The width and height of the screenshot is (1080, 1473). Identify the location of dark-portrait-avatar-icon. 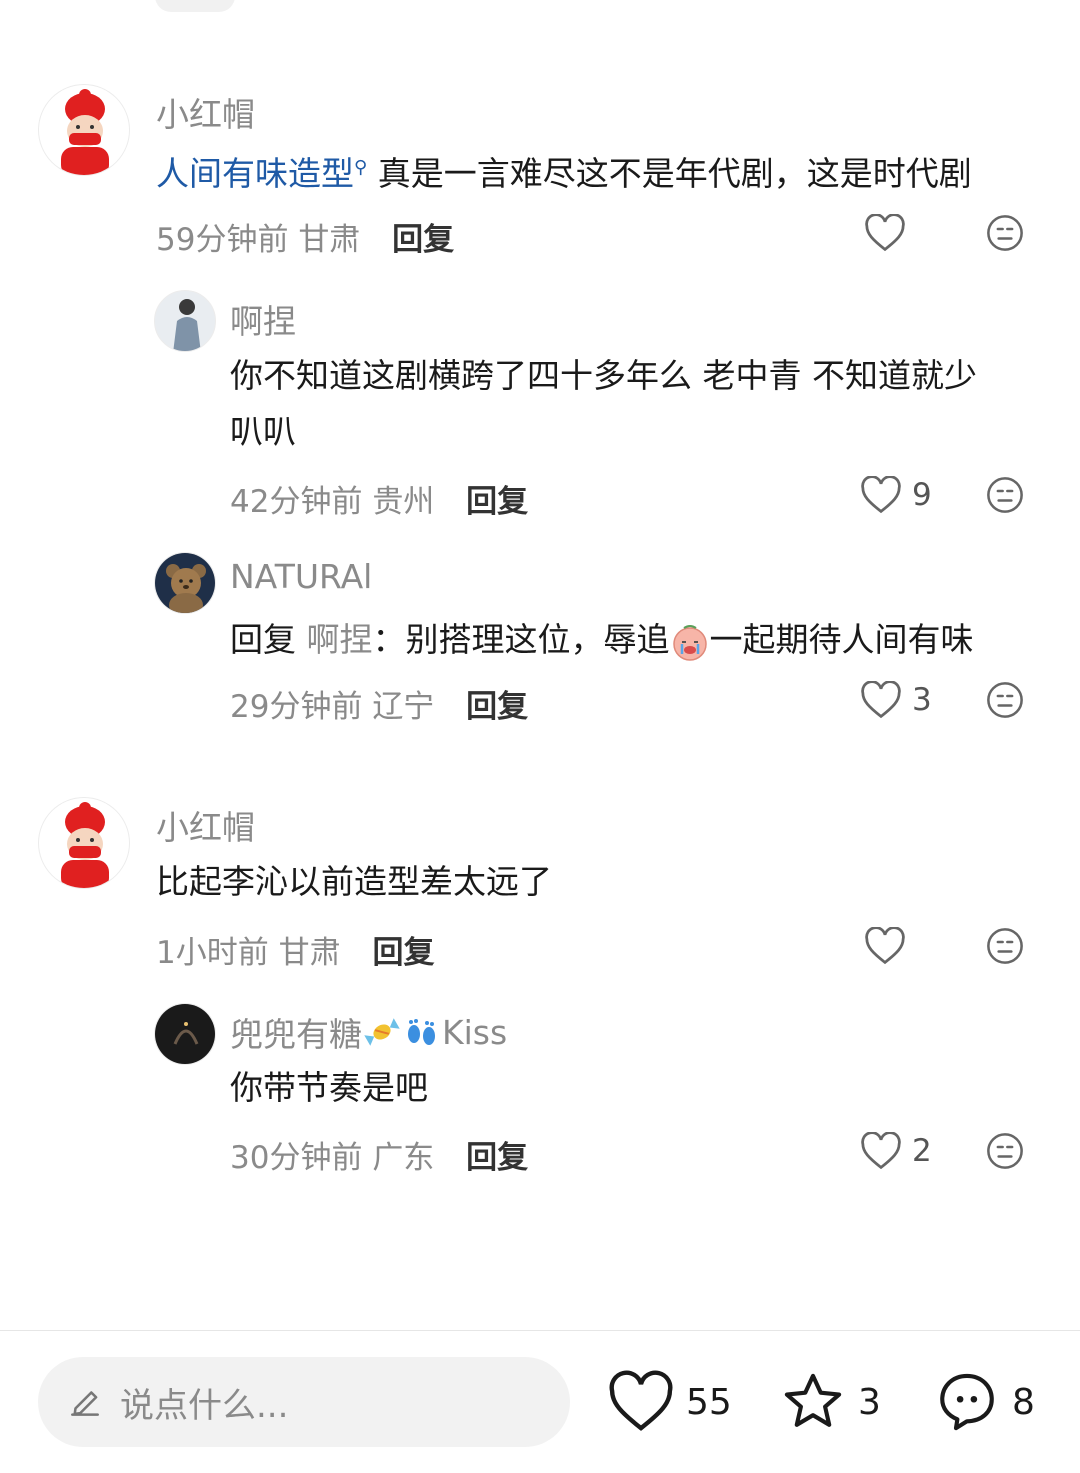
(185, 1034).